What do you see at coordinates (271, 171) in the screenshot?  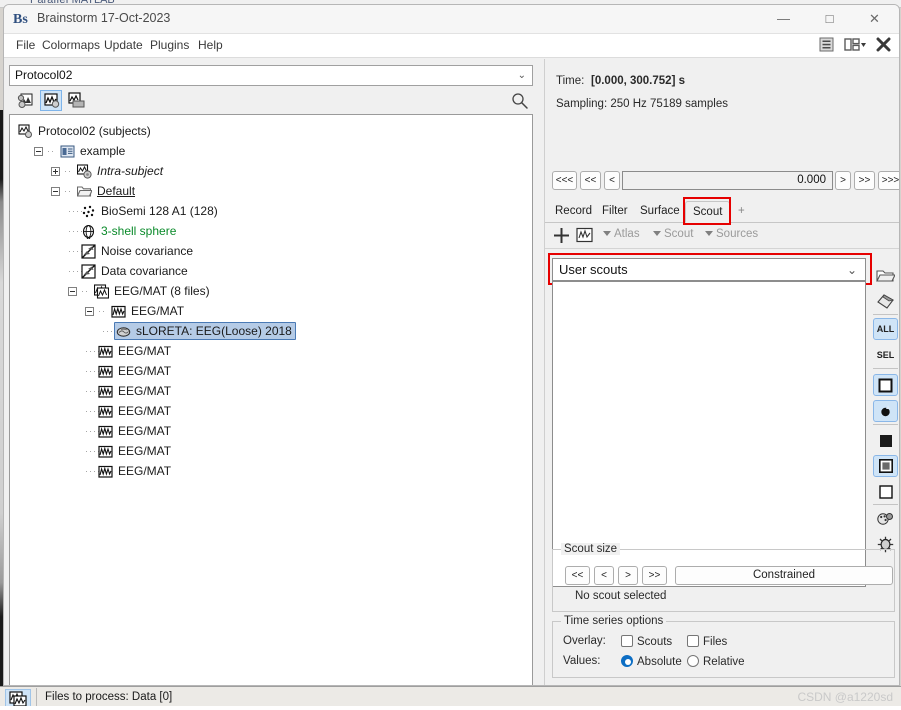 I see `tree-item: ·· Intra-subject` at bounding box center [271, 171].